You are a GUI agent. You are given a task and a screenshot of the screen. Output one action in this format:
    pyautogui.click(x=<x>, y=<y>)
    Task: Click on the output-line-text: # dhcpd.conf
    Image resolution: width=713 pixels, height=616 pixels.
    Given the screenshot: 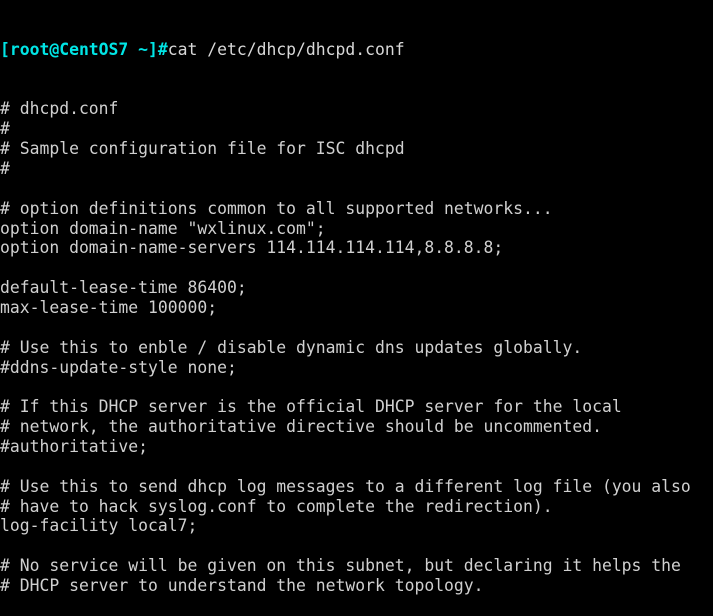 What is the action you would take?
    pyautogui.click(x=59, y=109)
    